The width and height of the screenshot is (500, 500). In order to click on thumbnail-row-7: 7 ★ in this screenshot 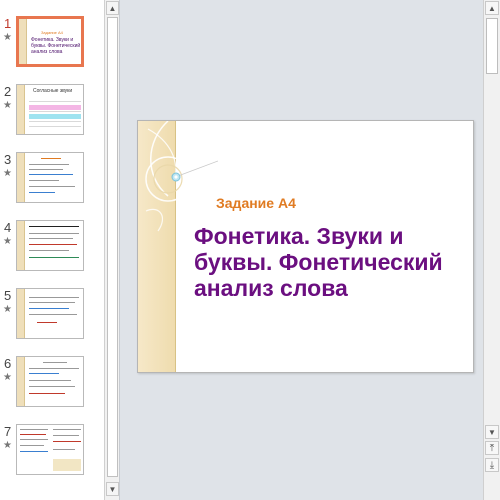, I will do `click(52, 452)`.